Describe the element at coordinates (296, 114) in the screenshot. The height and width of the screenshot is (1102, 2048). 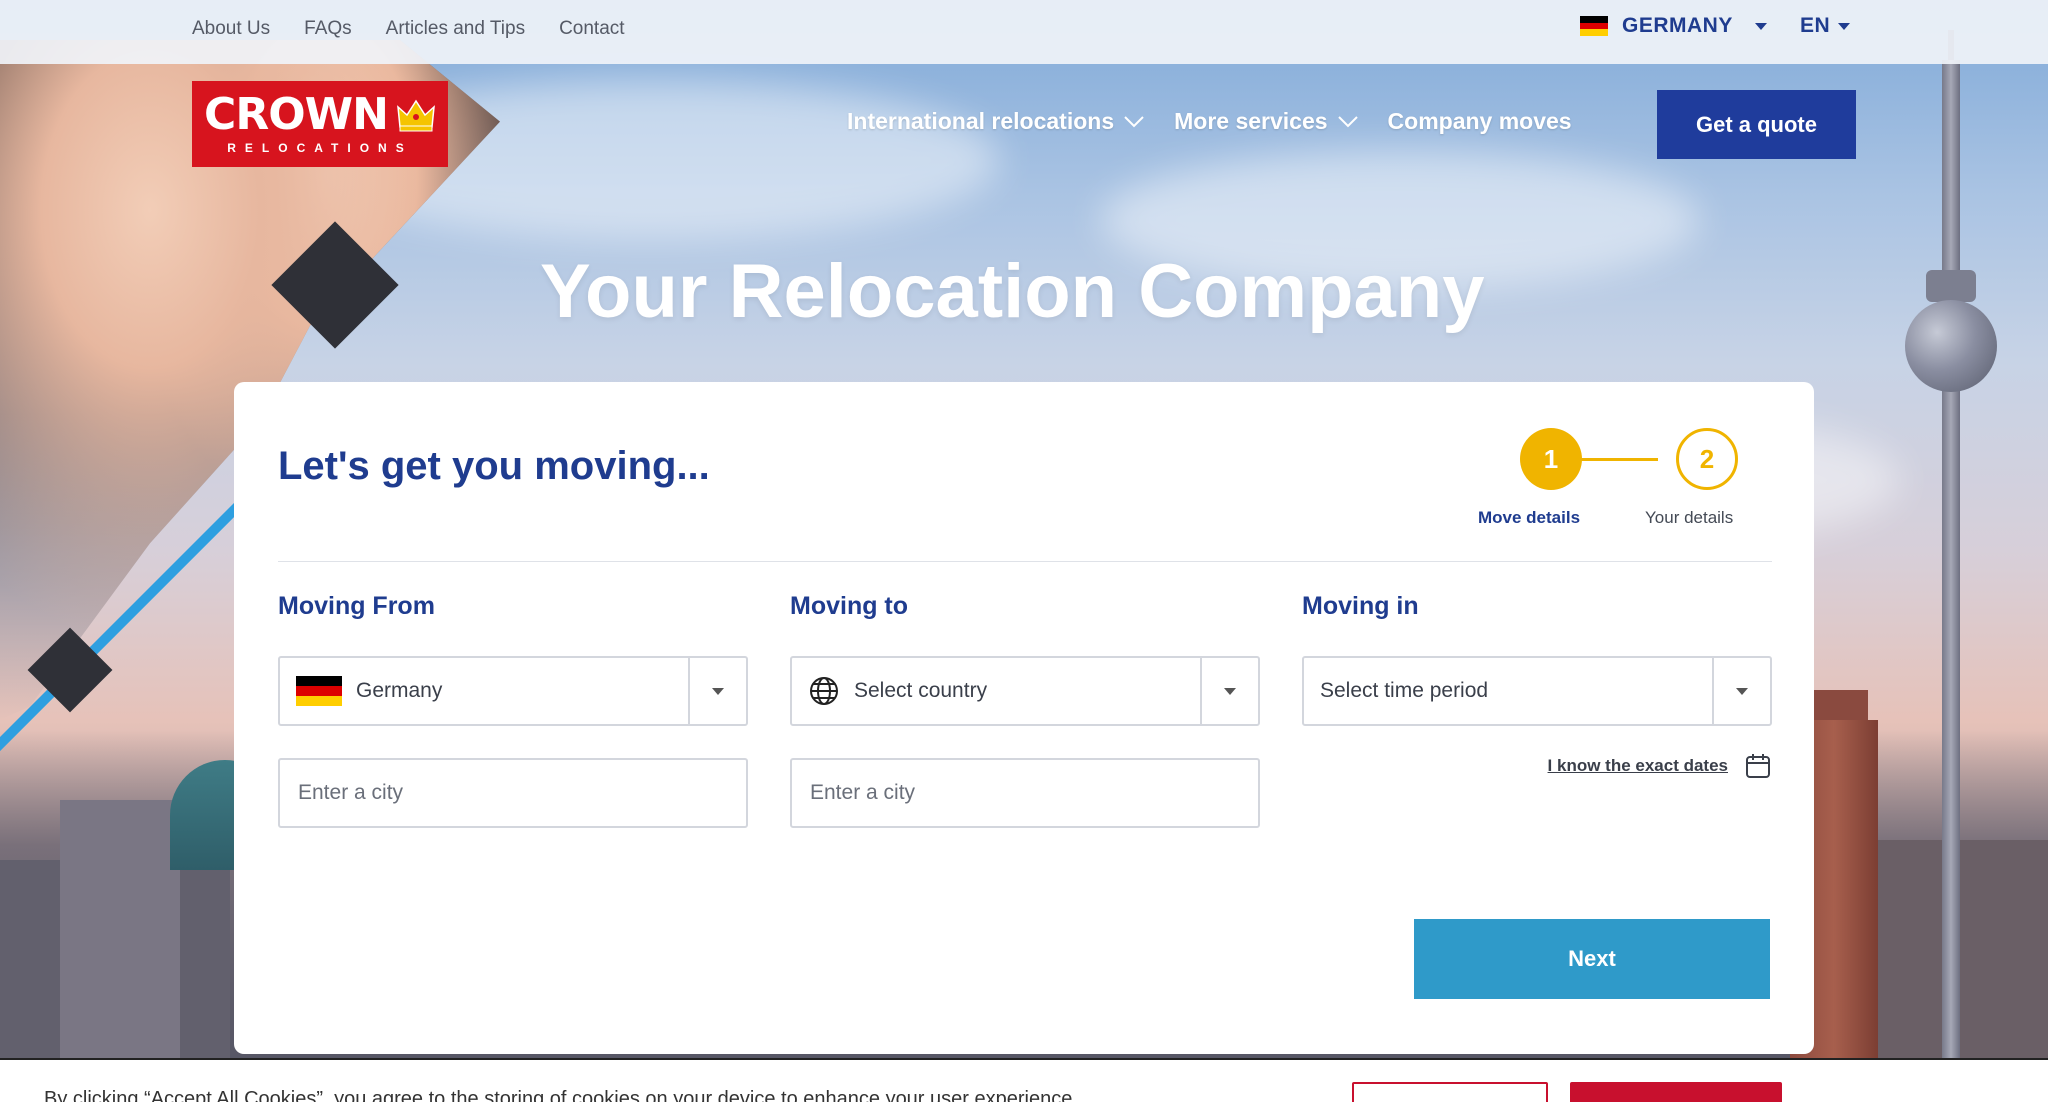
I see `logo-word: CROWN` at that location.